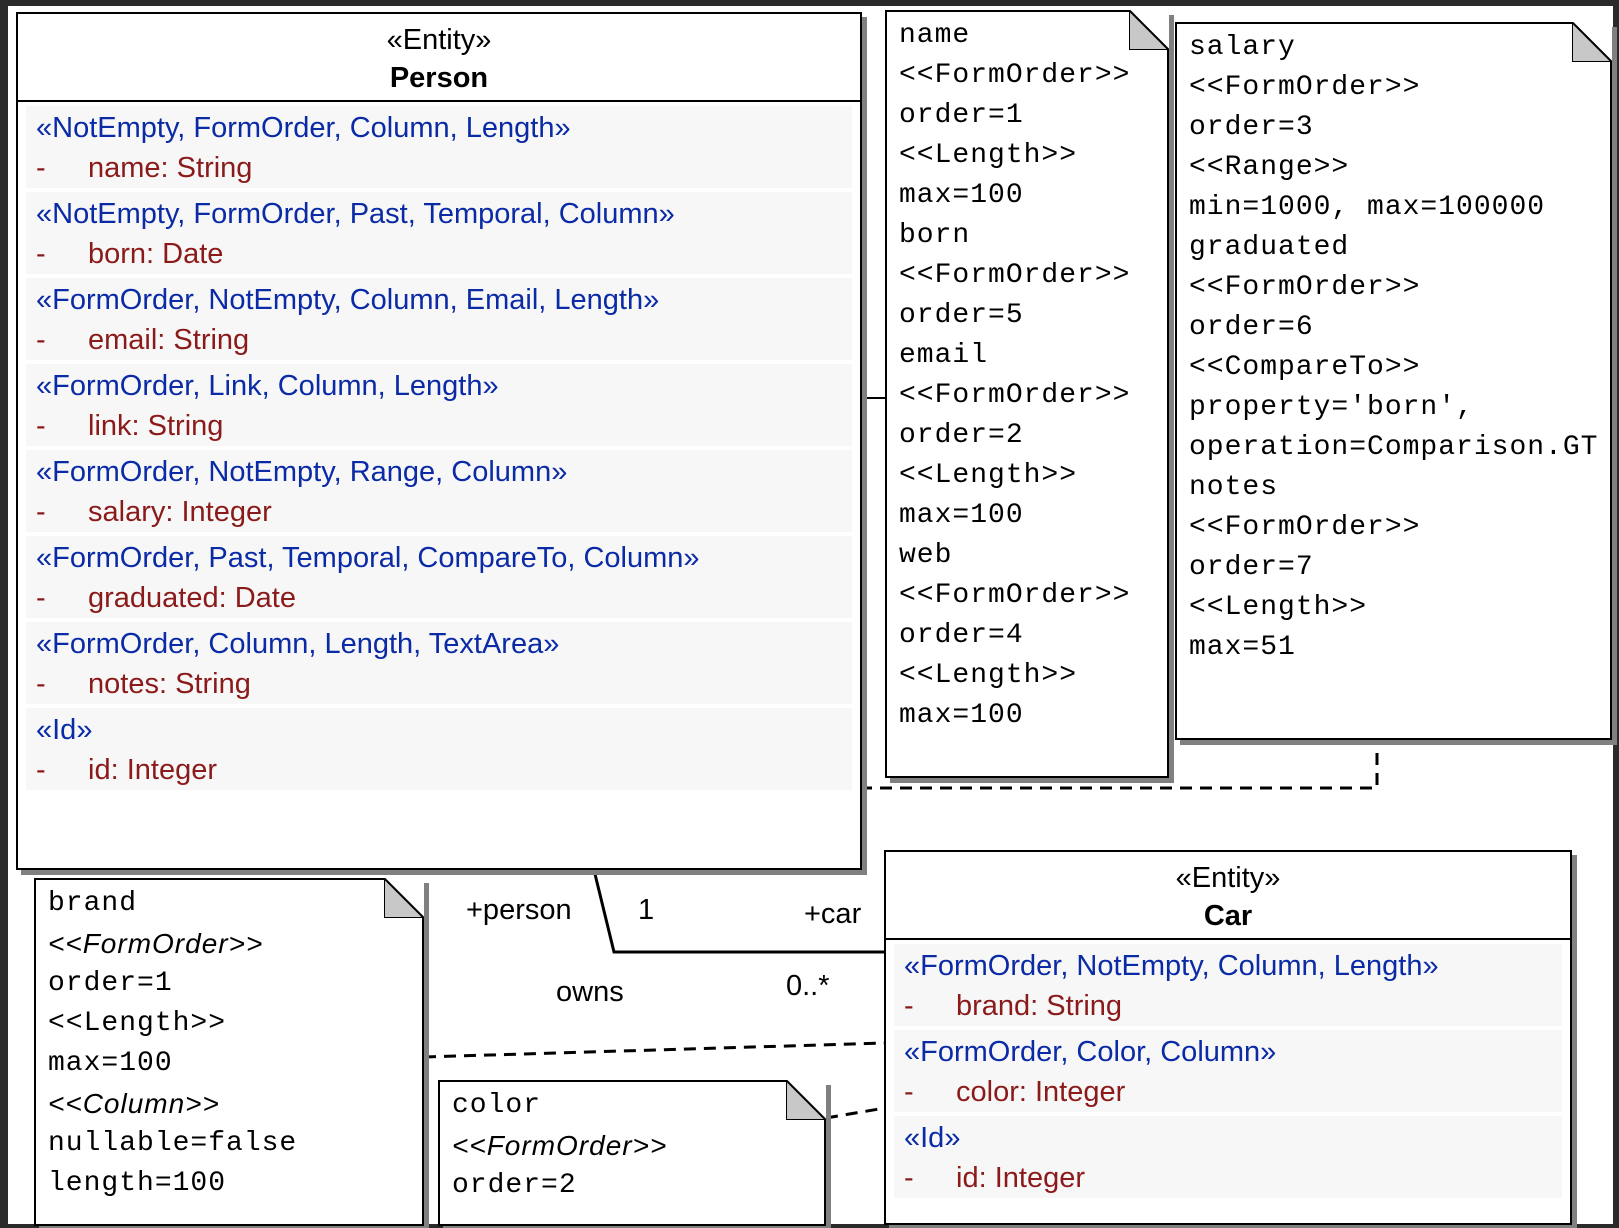 This screenshot has width=1619, height=1228. What do you see at coordinates (439, 168) in the screenshot?
I see `attribute-line: - name: String` at bounding box center [439, 168].